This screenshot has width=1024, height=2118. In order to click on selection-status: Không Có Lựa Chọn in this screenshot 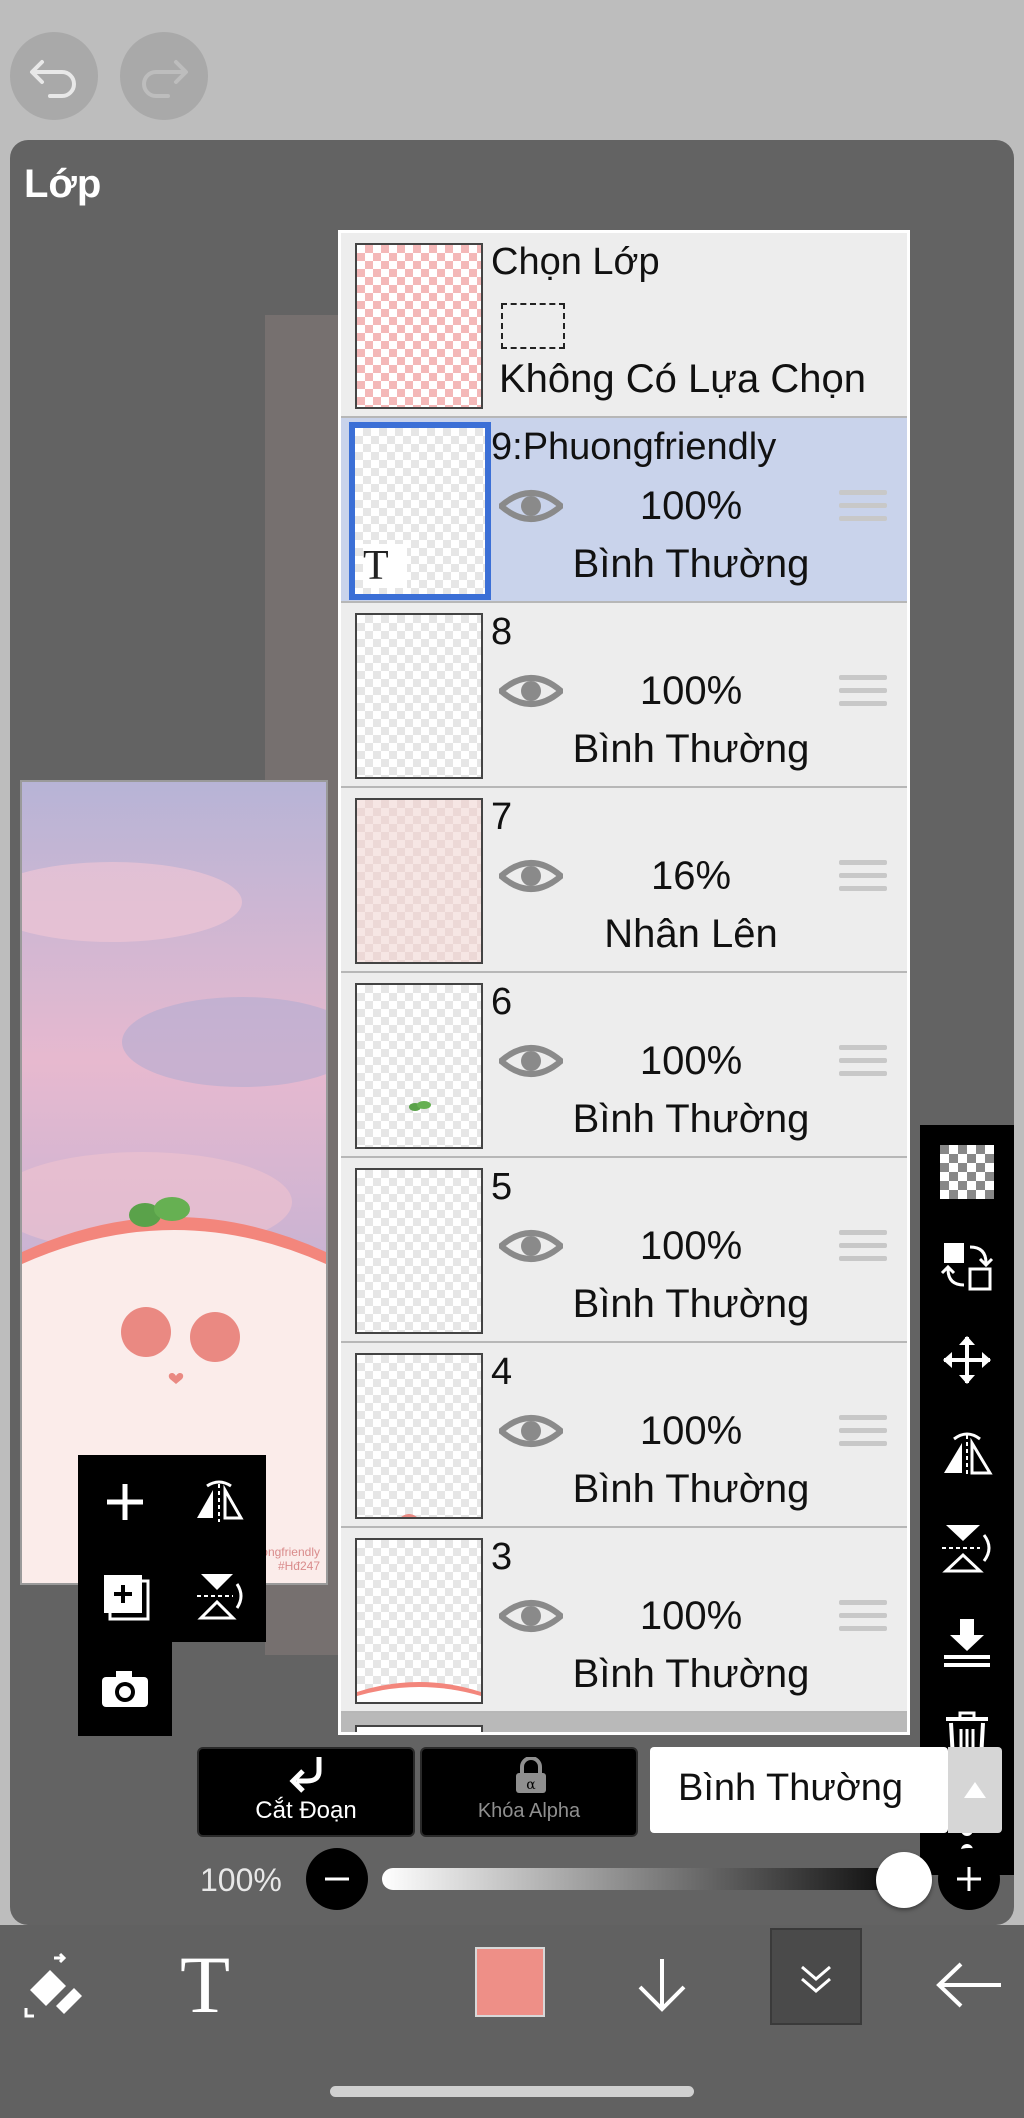, I will do `click(683, 379)`.